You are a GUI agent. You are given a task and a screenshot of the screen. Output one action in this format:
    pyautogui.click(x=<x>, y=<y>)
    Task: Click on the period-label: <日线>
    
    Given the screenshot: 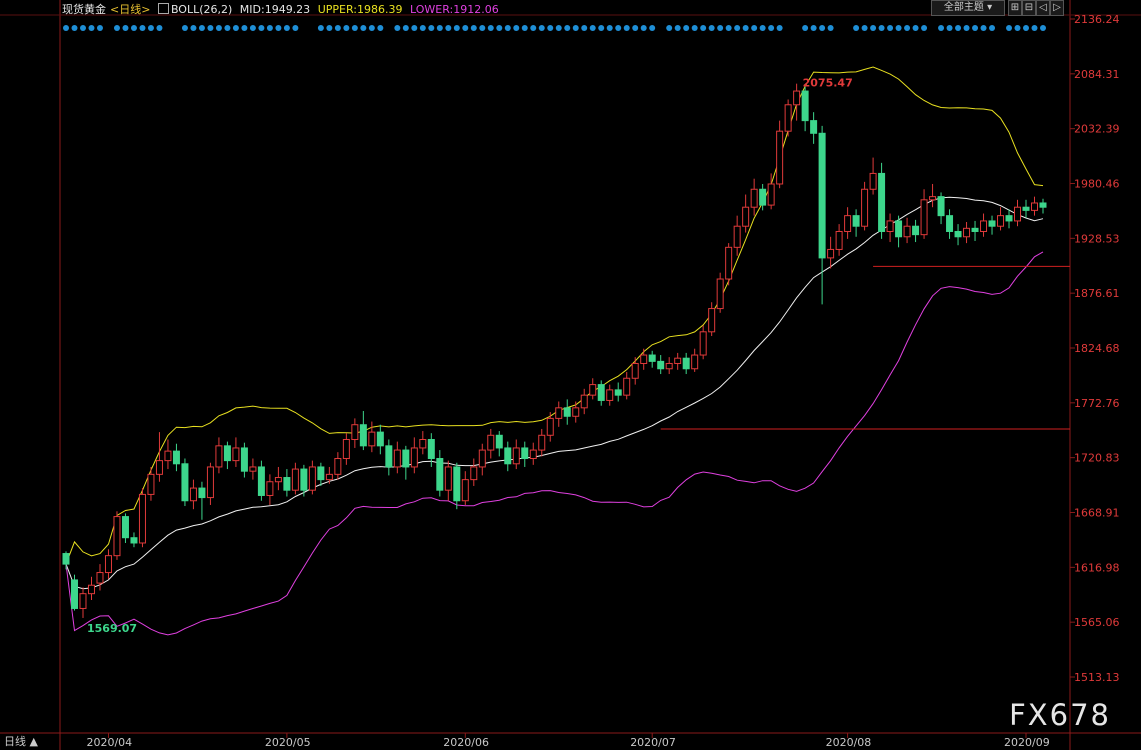 What is the action you would take?
    pyautogui.click(x=130, y=9)
    